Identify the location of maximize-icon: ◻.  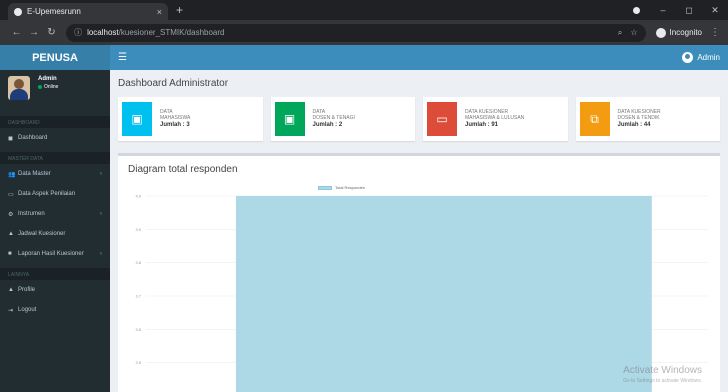
(689, 10).